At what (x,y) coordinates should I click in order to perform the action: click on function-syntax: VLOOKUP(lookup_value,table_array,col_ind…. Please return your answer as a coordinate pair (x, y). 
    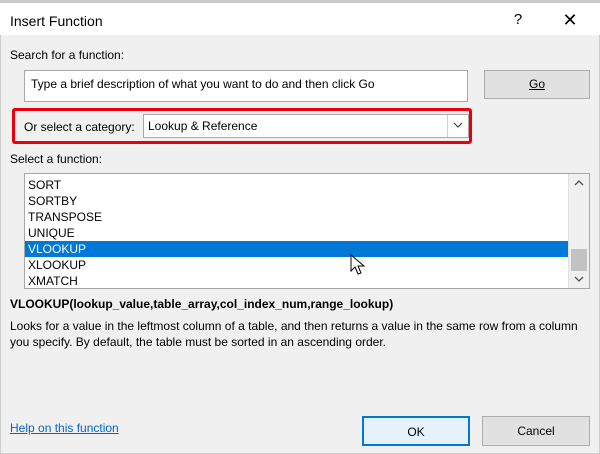
    Looking at the image, I should click on (202, 304).